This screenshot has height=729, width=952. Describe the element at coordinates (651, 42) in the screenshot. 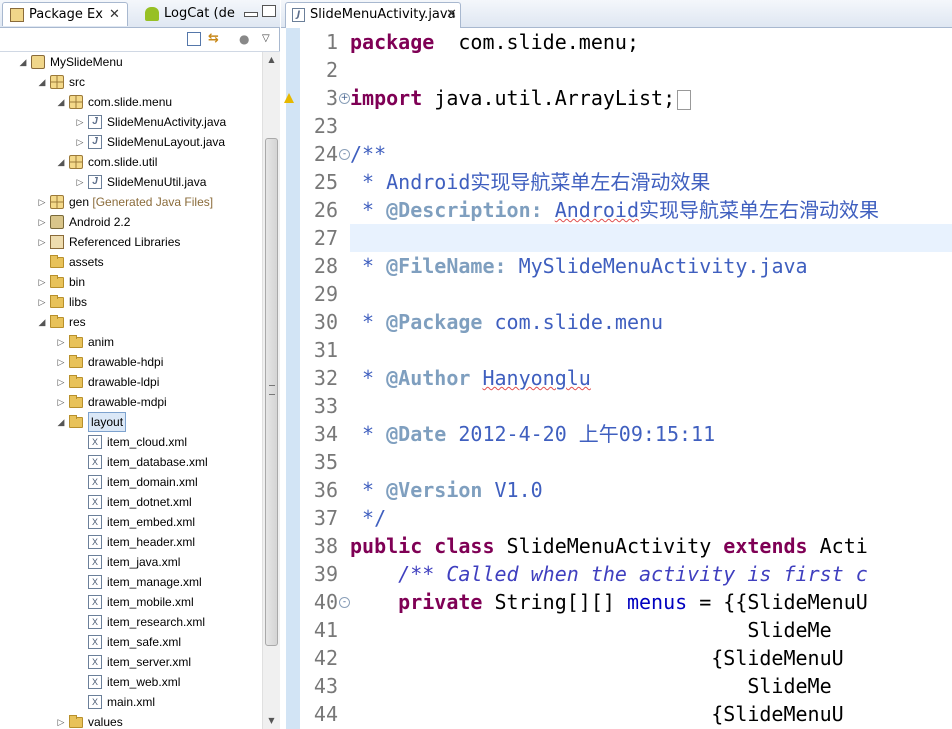

I see `code-line: package com.slide.menu;` at that location.